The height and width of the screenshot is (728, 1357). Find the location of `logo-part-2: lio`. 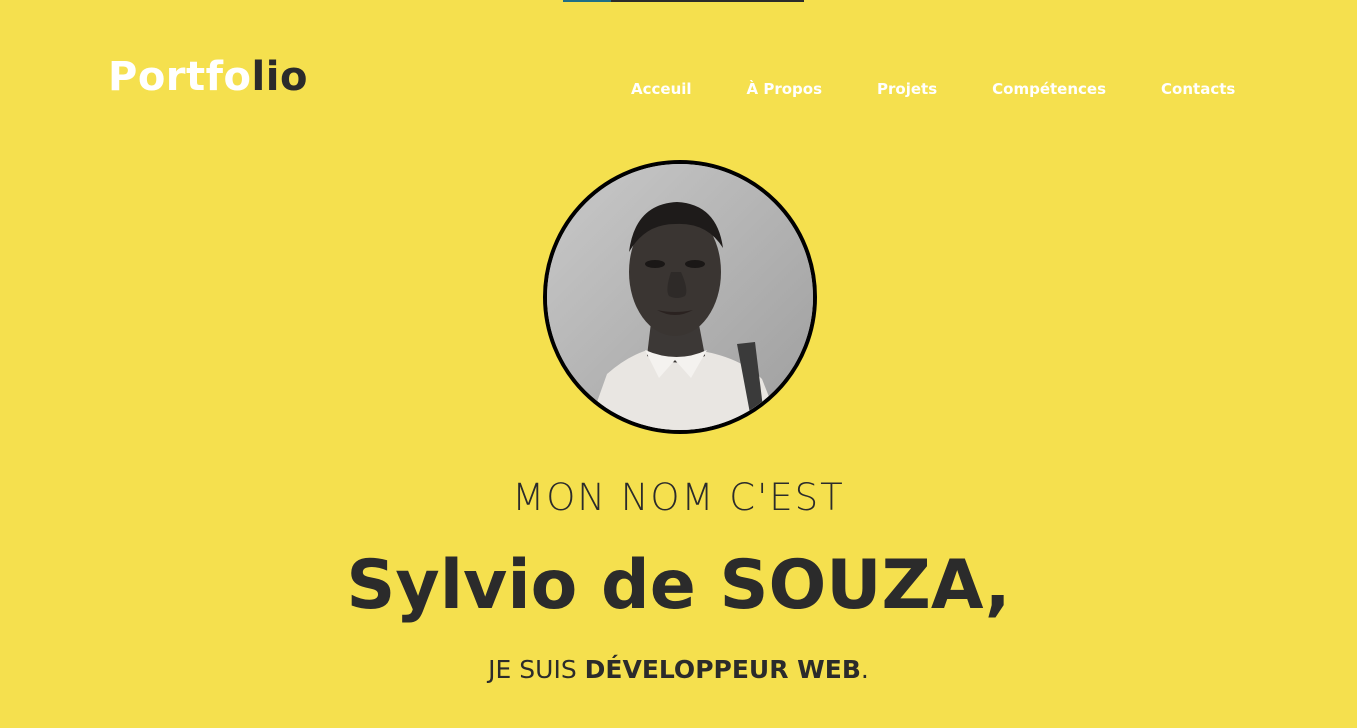

logo-part-2: lio is located at coordinates (279, 77).